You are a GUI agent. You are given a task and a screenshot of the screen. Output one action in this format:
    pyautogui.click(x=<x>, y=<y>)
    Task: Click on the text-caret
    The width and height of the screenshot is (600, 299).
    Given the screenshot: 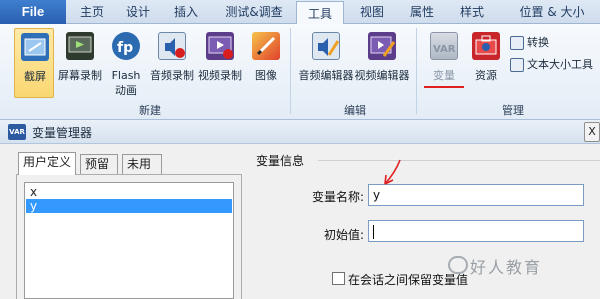 What is the action you would take?
    pyautogui.click(x=373, y=231)
    